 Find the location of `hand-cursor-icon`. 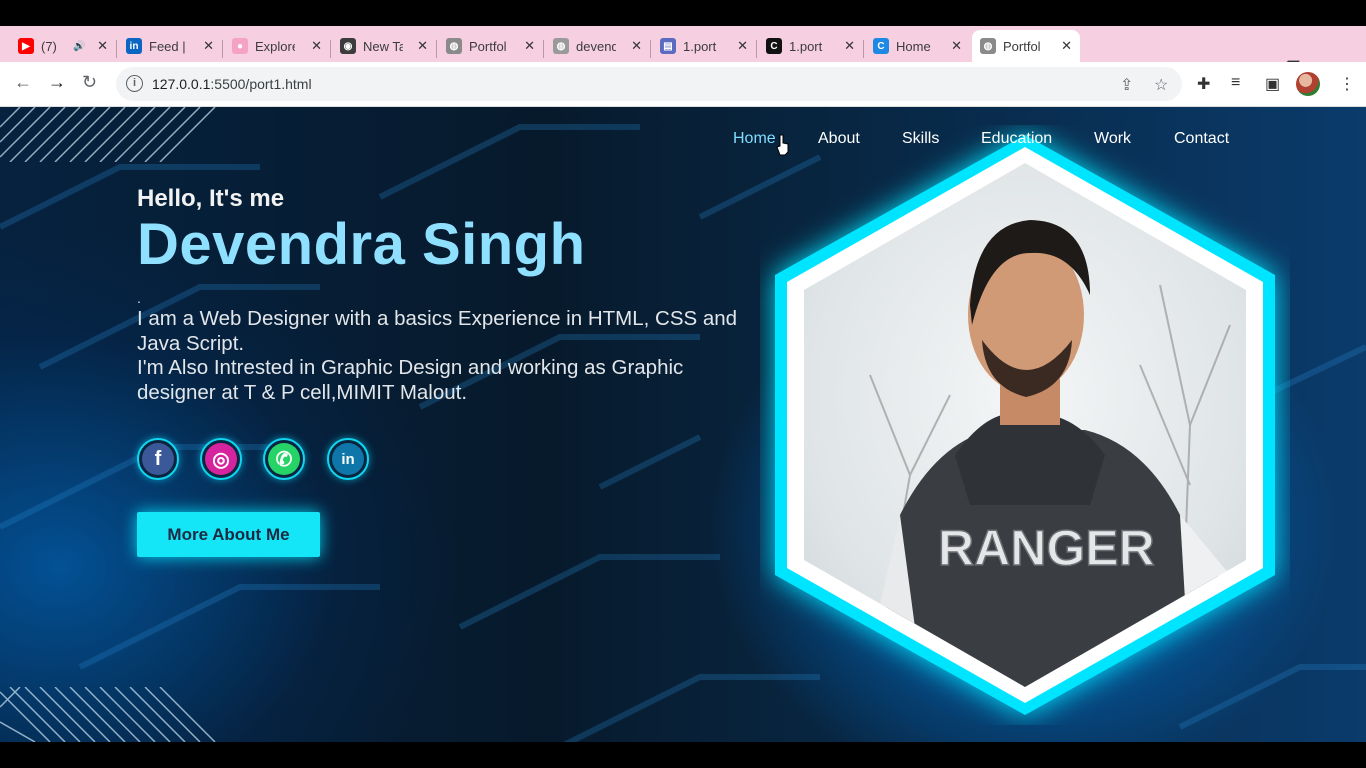

hand-cursor-icon is located at coordinates (782, 145).